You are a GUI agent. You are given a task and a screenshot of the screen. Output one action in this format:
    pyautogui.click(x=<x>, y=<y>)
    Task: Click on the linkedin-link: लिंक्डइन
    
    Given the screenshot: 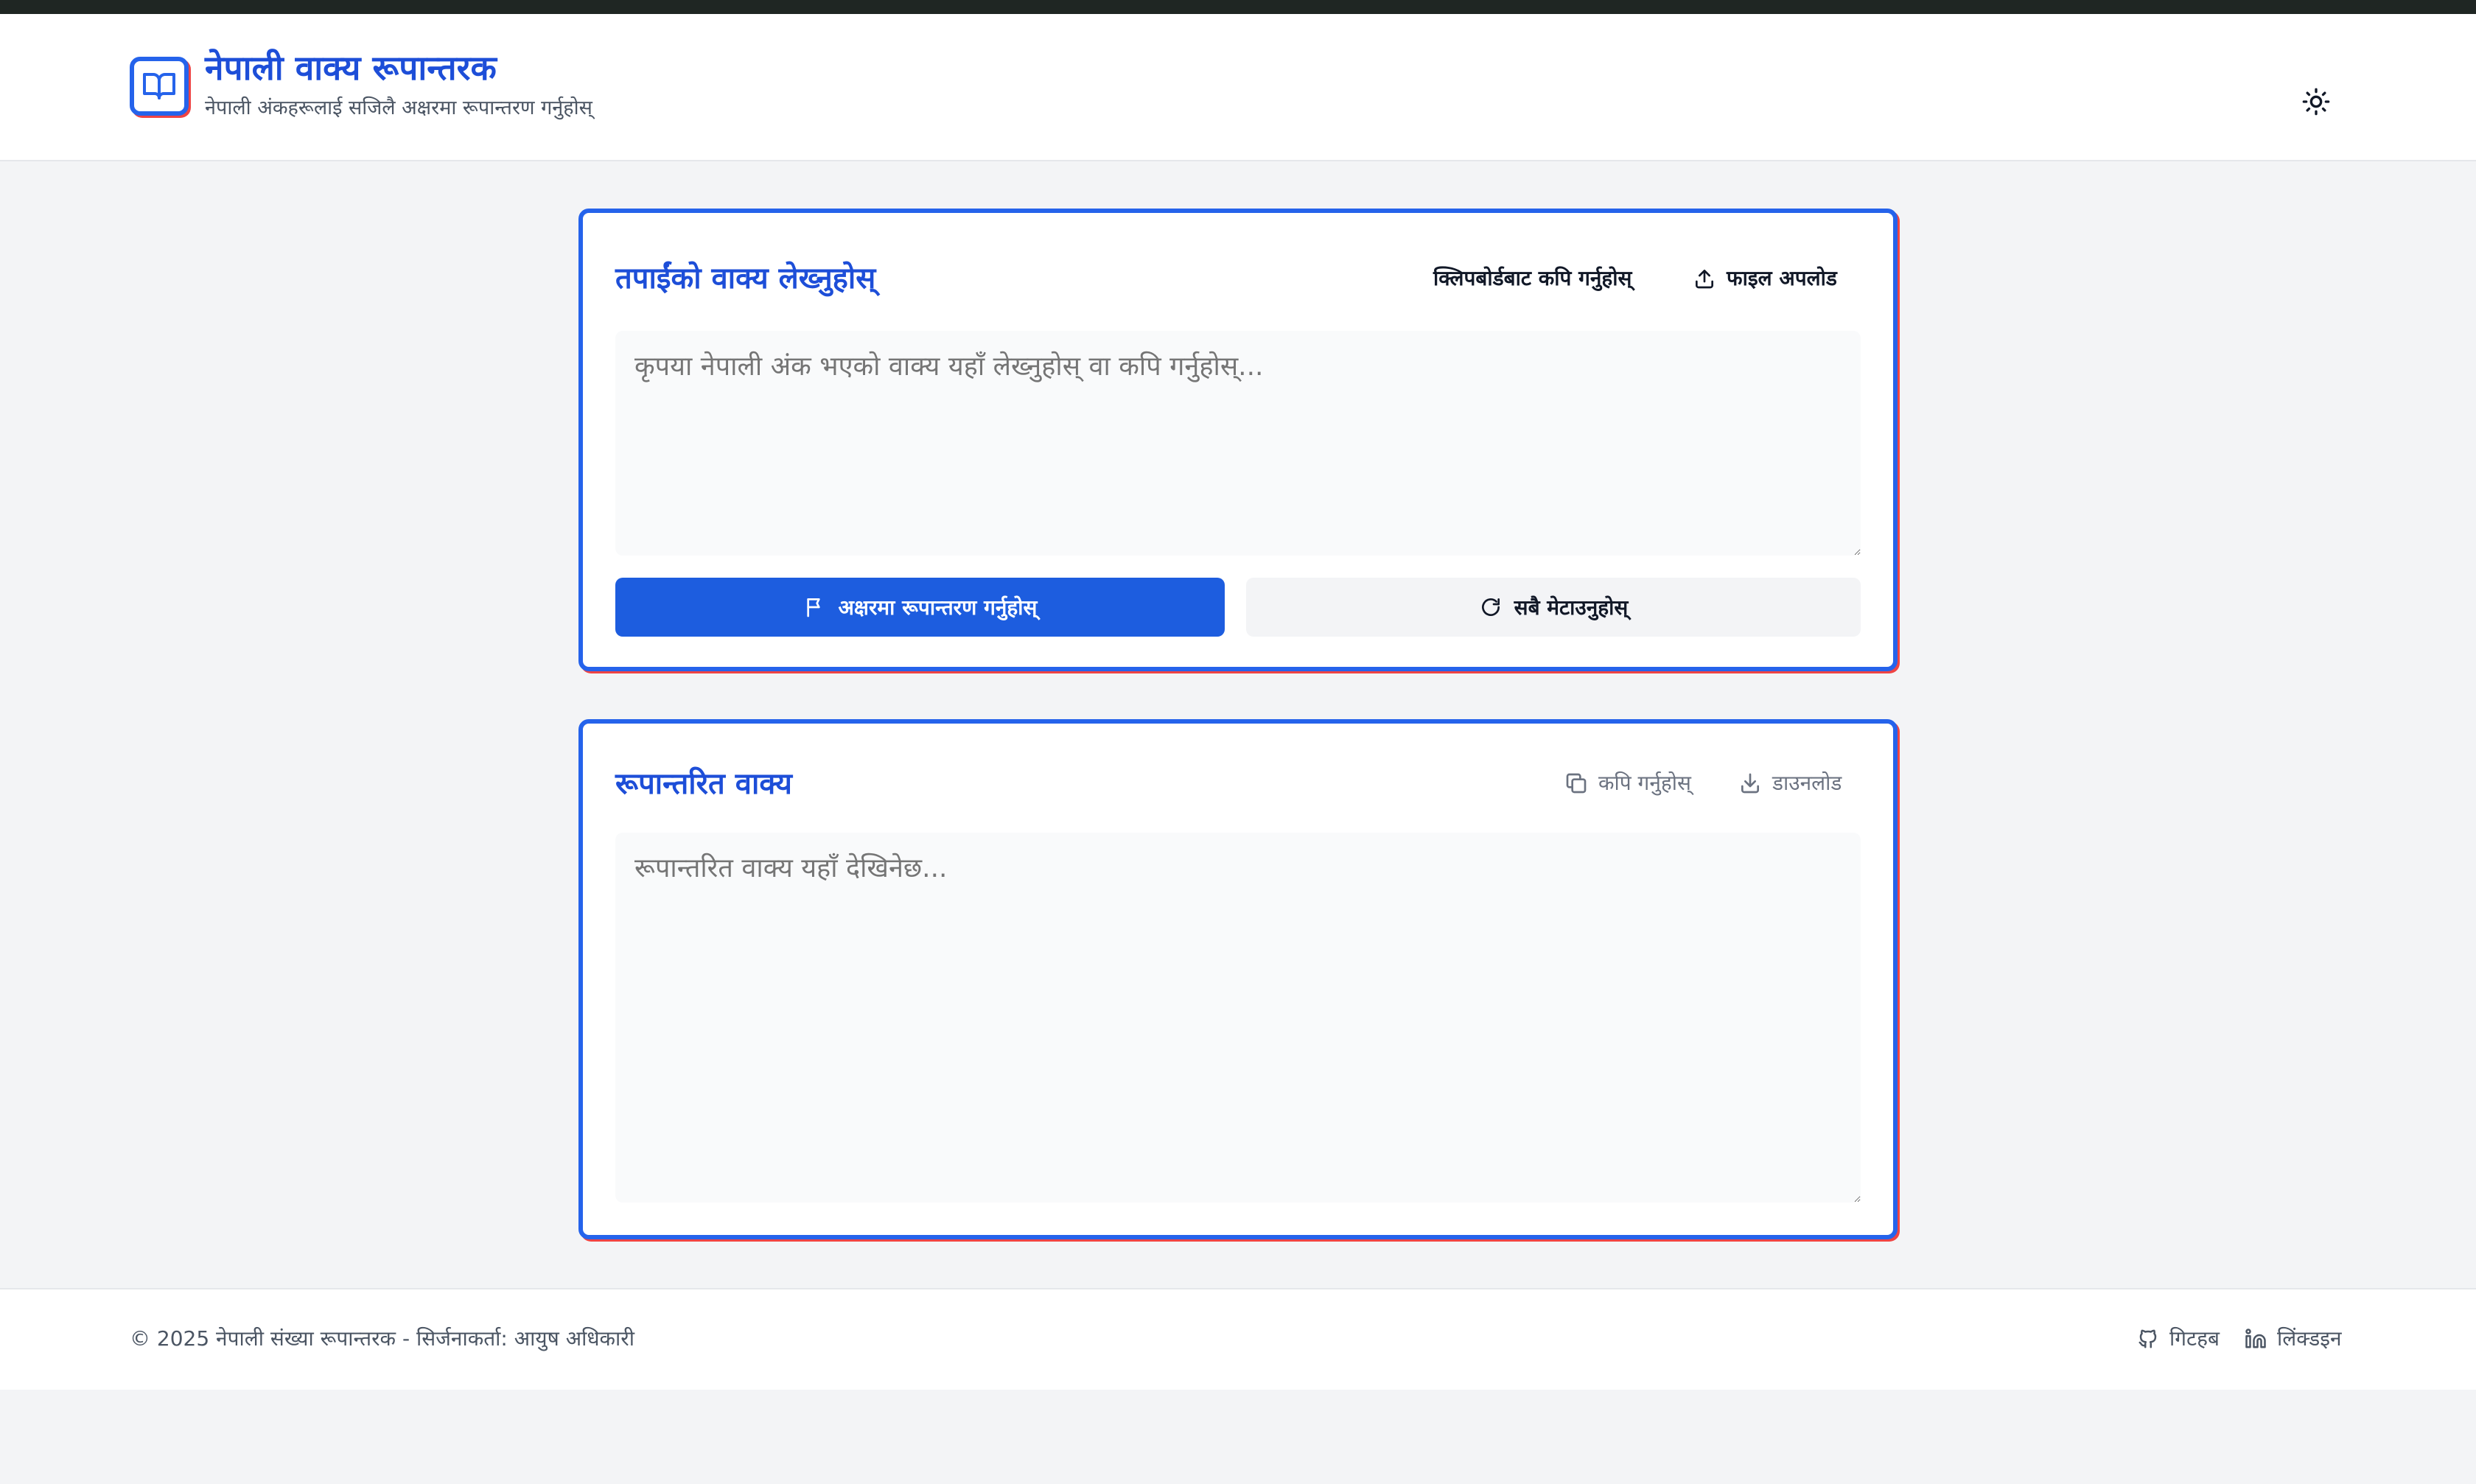 What is the action you would take?
    pyautogui.click(x=2293, y=1338)
    